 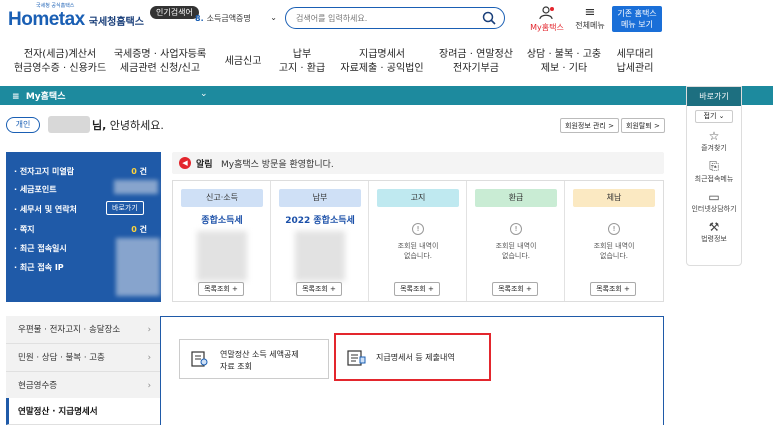 I want to click on left-menu-cash-receipt: 현금영수증 ›, so click(x=83, y=386).